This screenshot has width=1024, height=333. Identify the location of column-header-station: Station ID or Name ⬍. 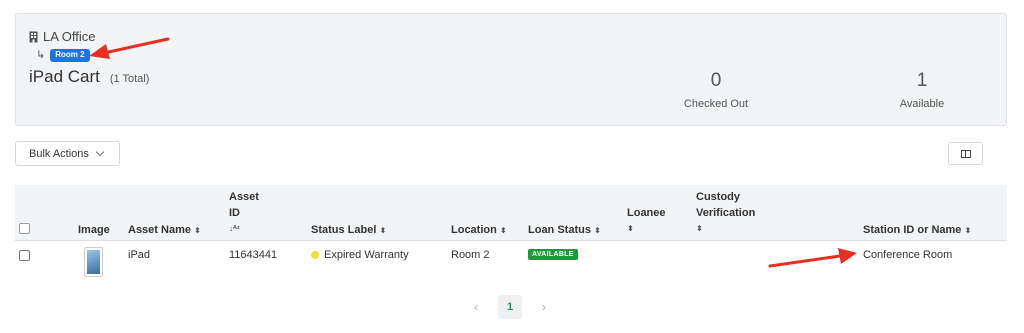
(917, 230).